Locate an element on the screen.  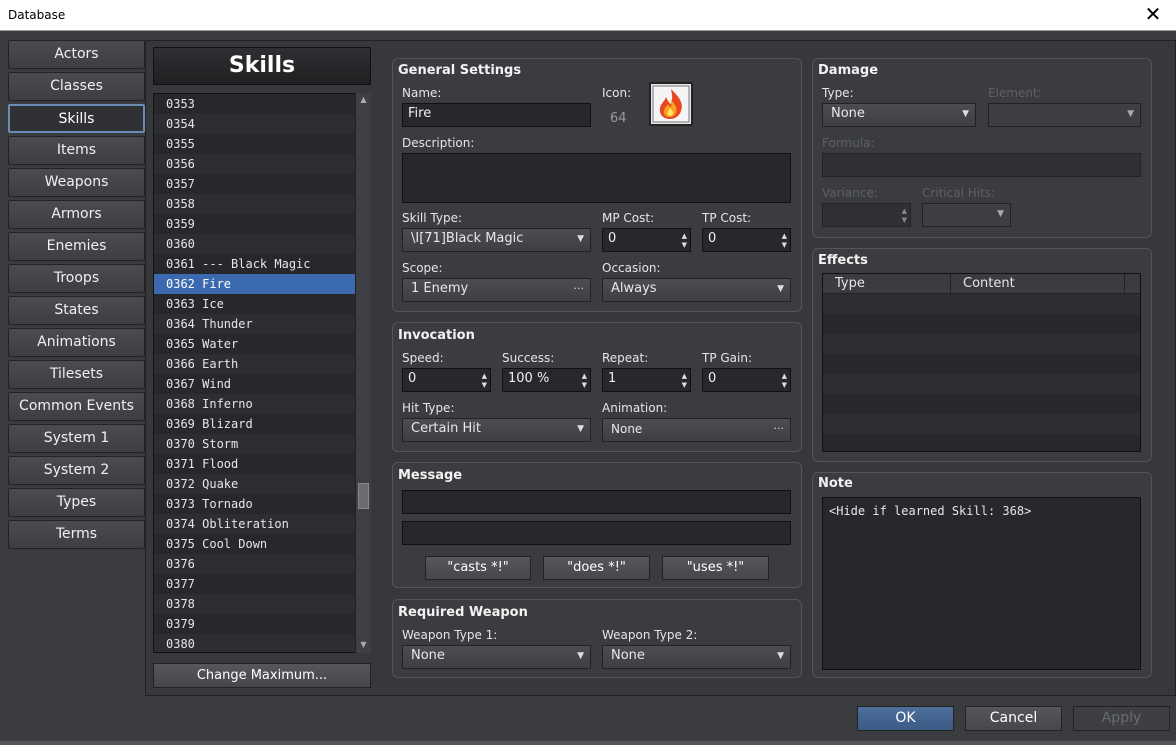
list-item: 0365 Water is located at coordinates (255, 344).